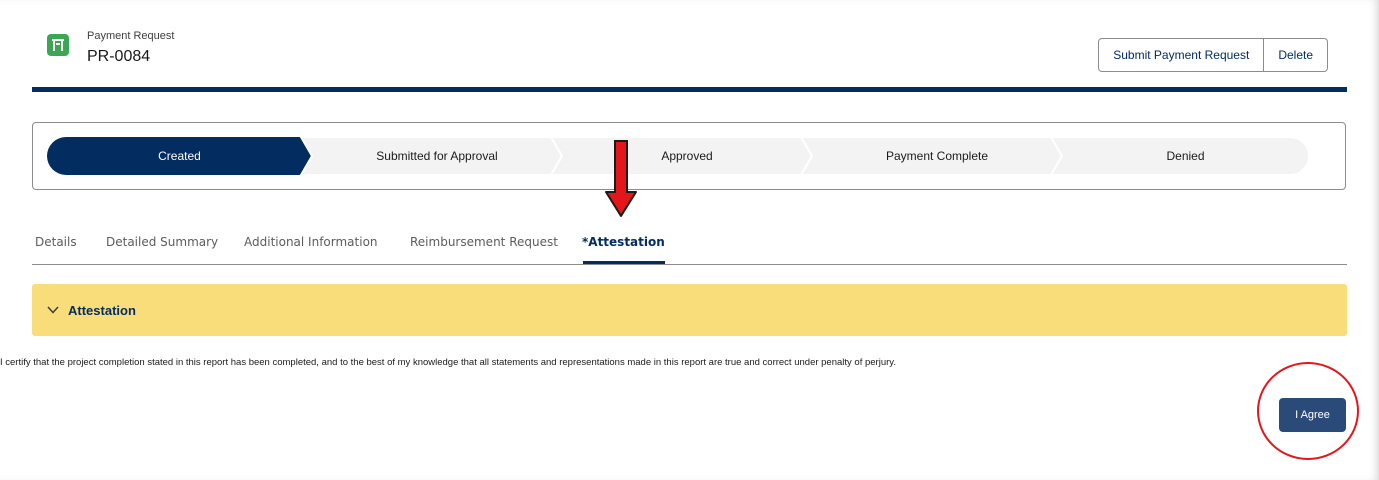 The height and width of the screenshot is (480, 1379). What do you see at coordinates (1181, 55) in the screenshot?
I see `submit-payment-request-button: Submit Payment Request` at bounding box center [1181, 55].